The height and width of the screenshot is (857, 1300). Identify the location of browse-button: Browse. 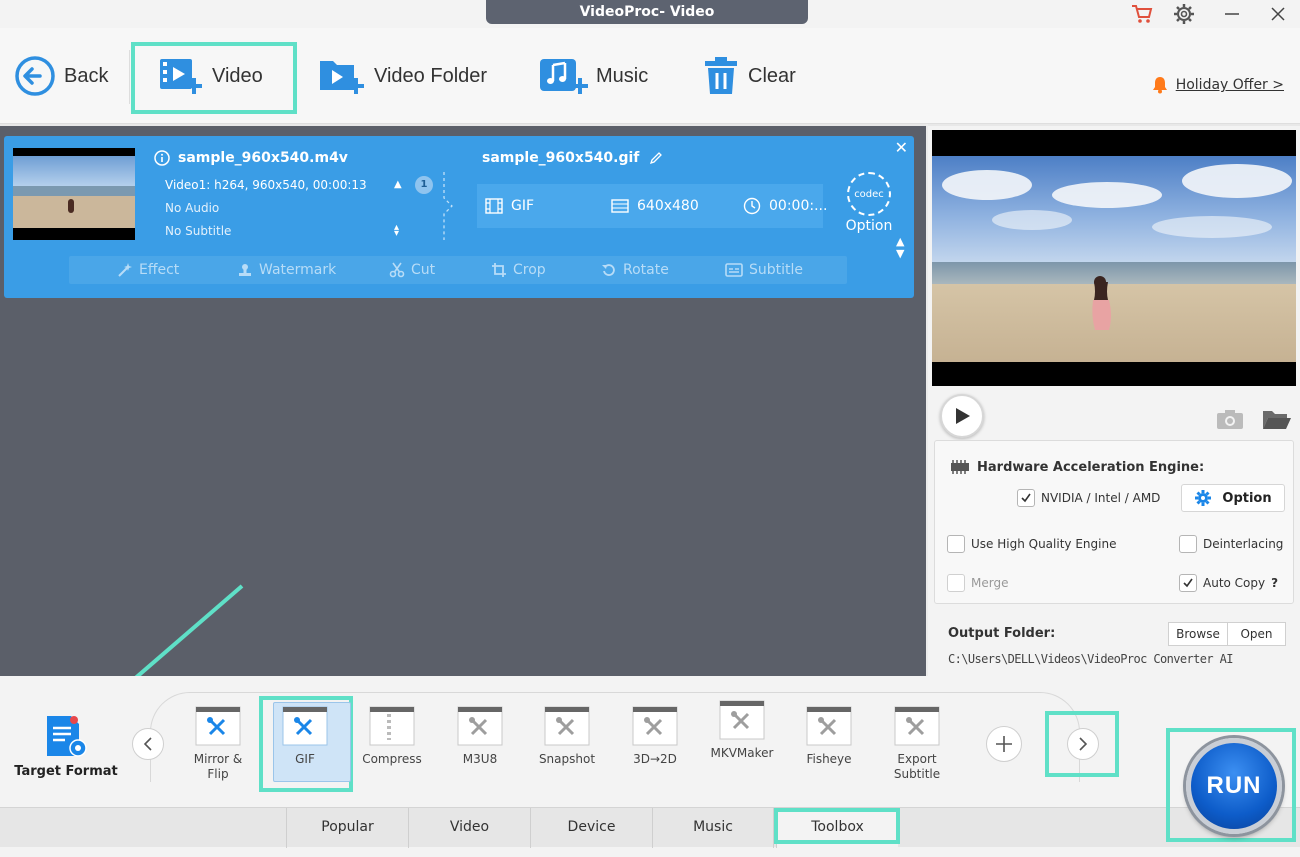
(1198, 634).